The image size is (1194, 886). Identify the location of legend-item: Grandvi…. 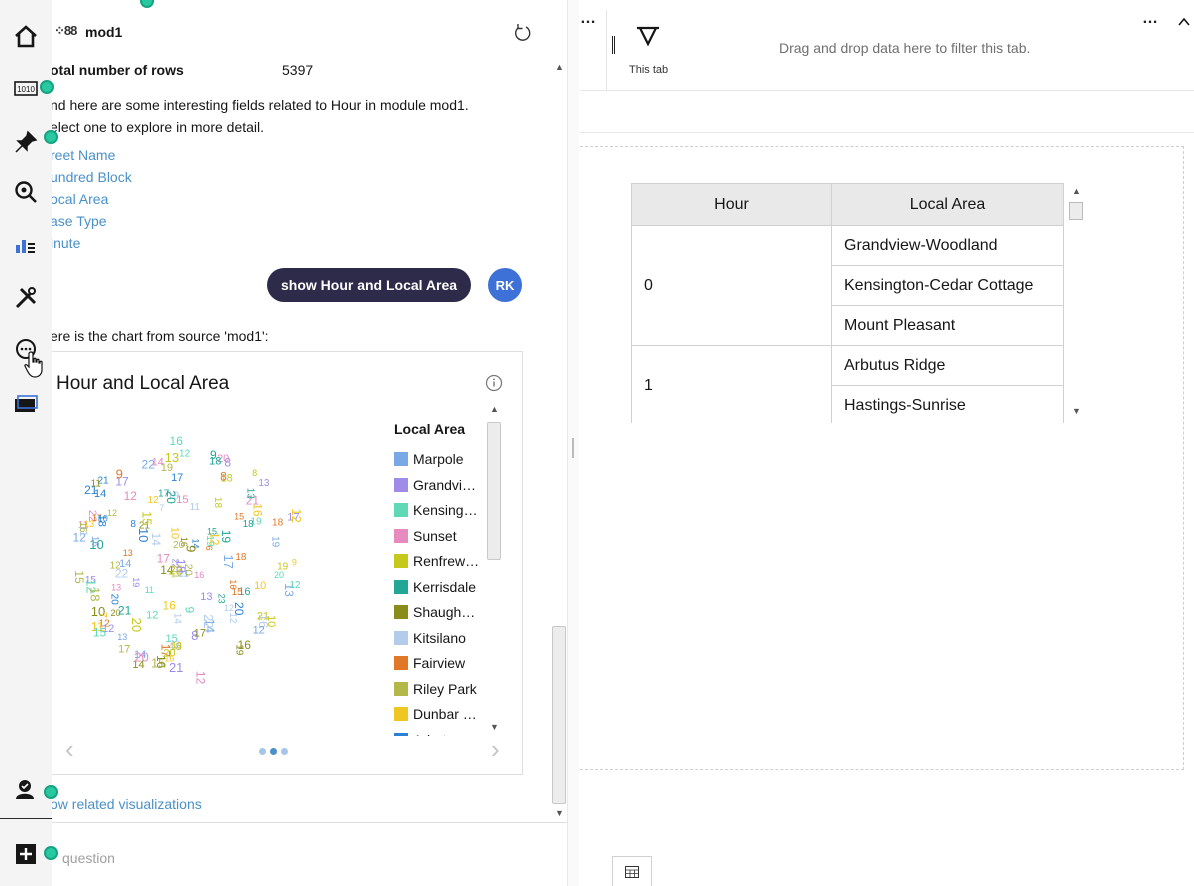
(435, 485).